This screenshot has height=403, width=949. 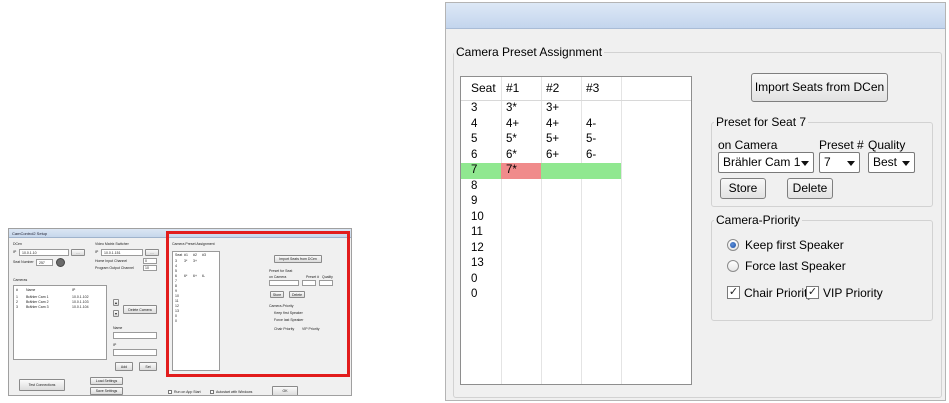 What do you see at coordinates (472, 156) in the screenshot?
I see `seat-cell: 6` at bounding box center [472, 156].